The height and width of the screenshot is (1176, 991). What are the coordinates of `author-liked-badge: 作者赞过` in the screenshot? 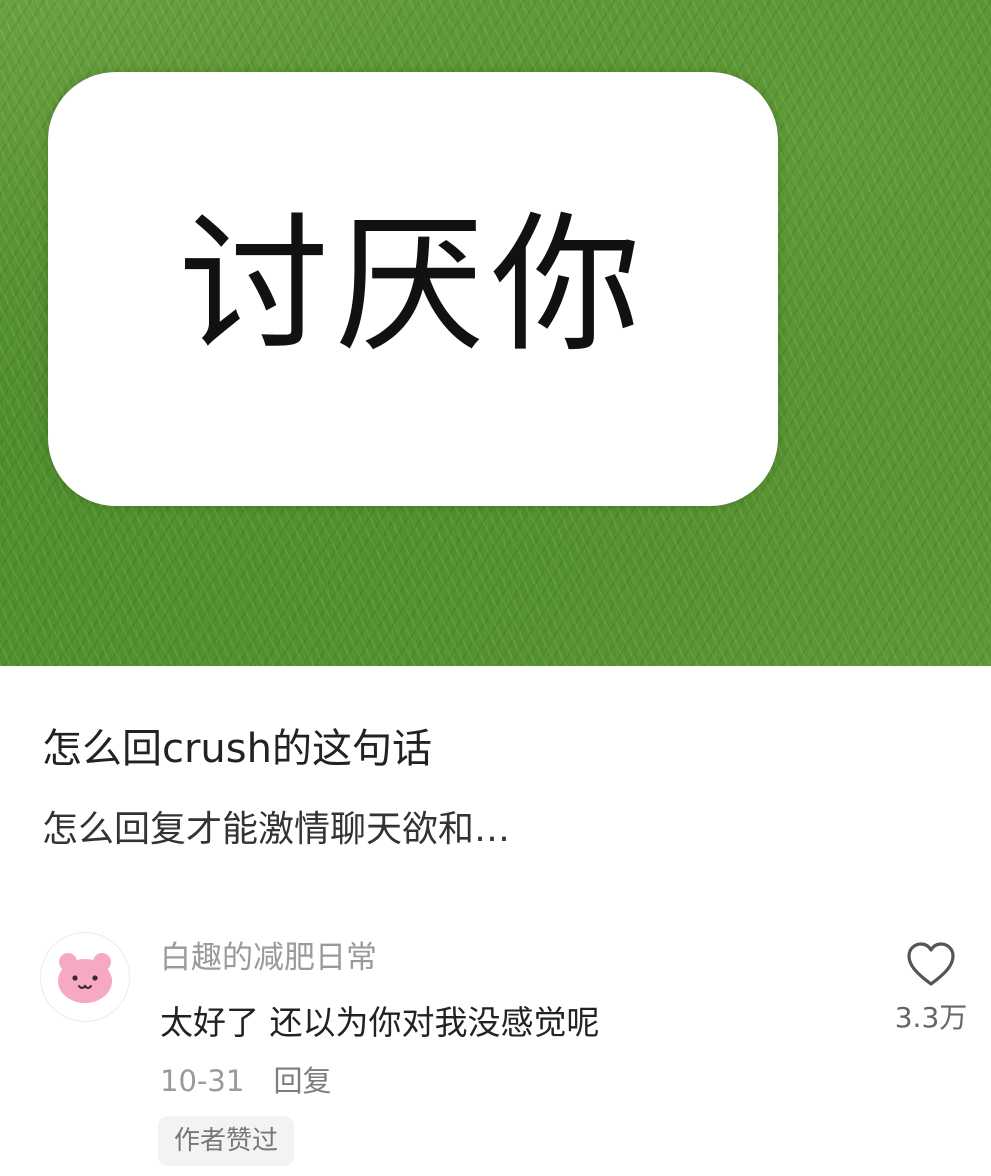 It's located at (226, 1141).